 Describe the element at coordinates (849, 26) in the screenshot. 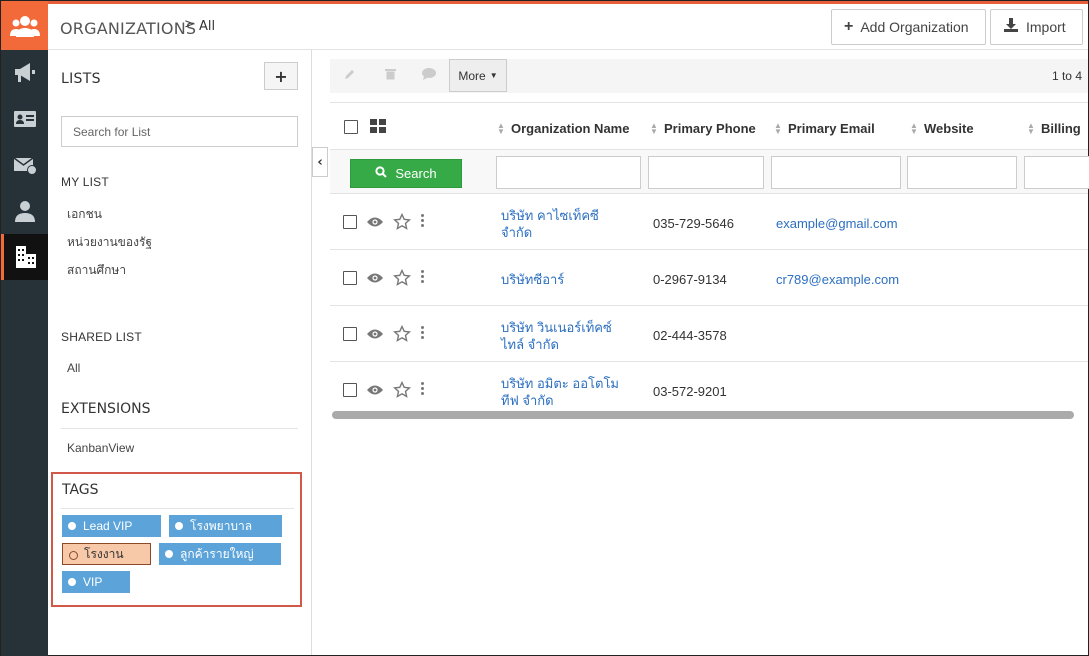

I see `plus-icon: +` at that location.